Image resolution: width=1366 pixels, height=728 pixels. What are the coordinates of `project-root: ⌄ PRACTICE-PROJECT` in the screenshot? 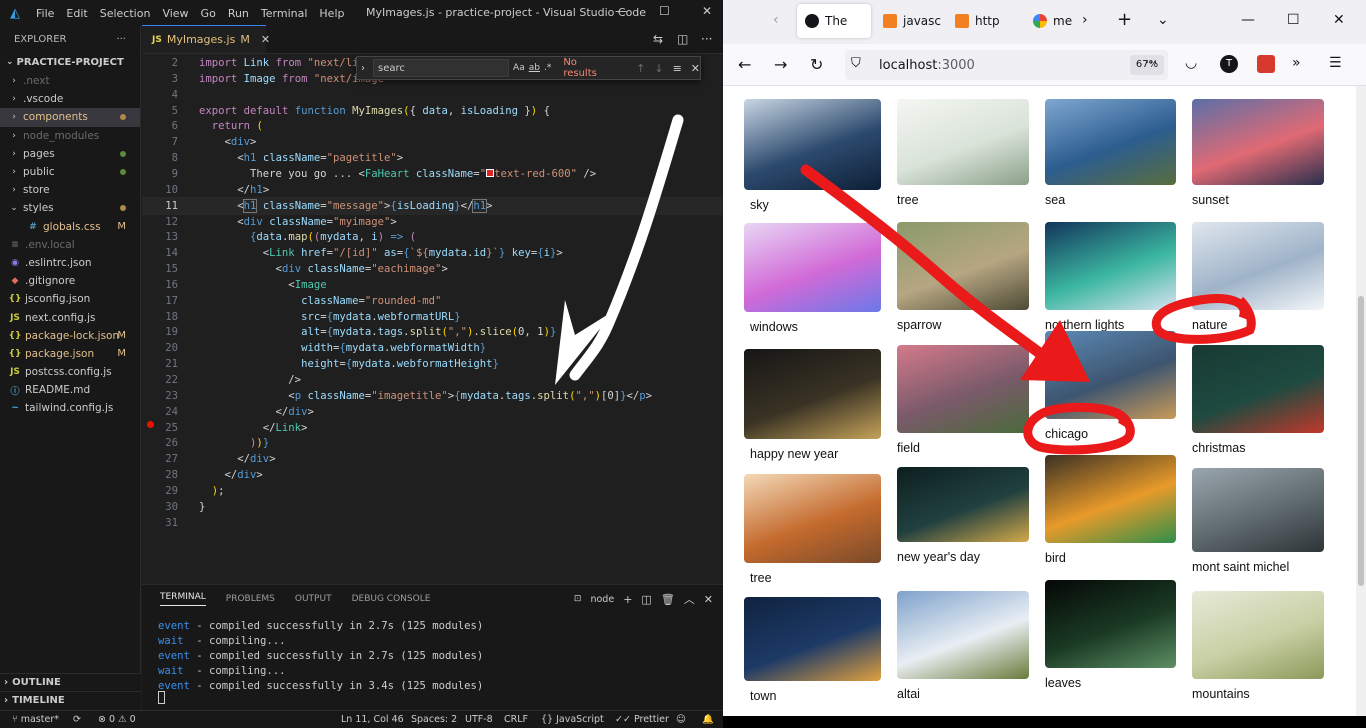 It's located at (70, 62).